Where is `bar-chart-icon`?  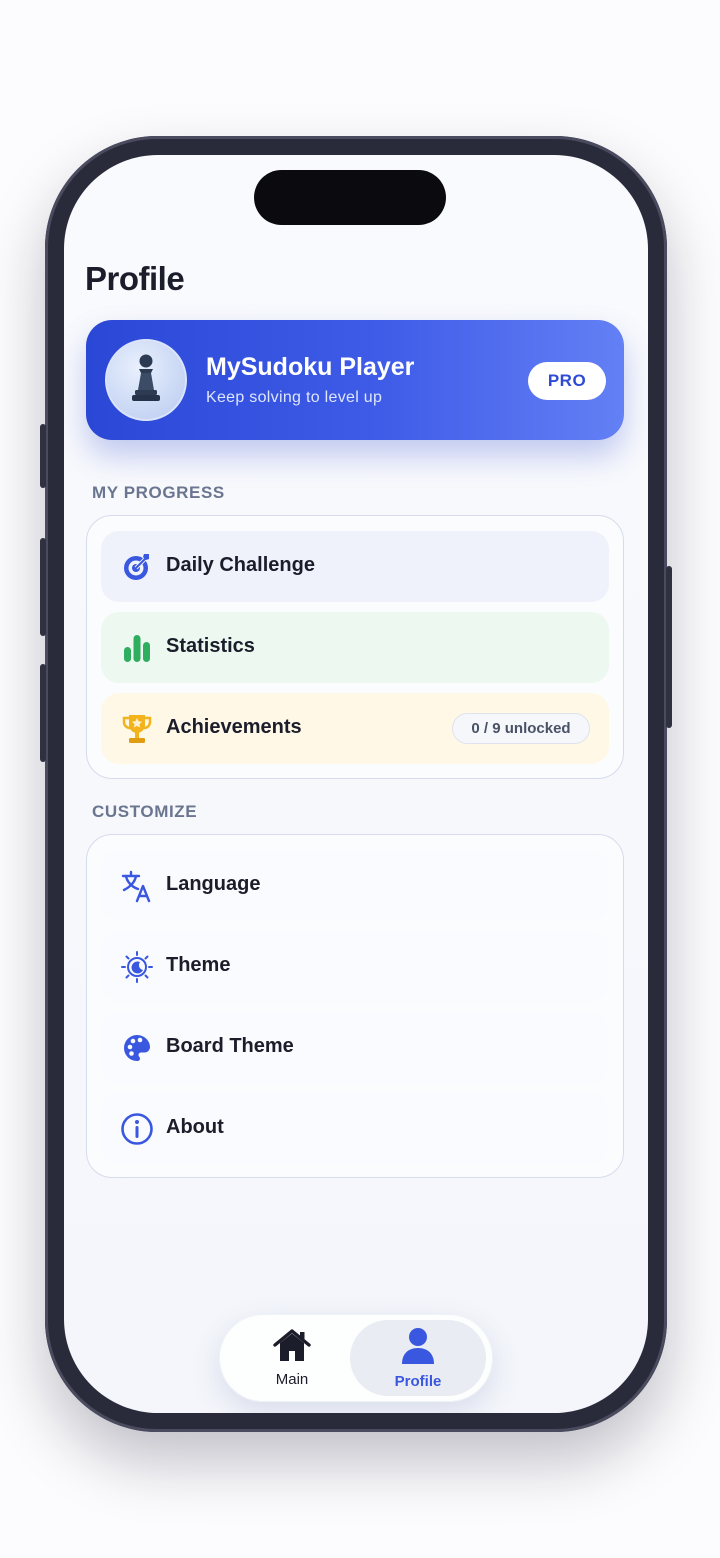 bar-chart-icon is located at coordinates (137, 648).